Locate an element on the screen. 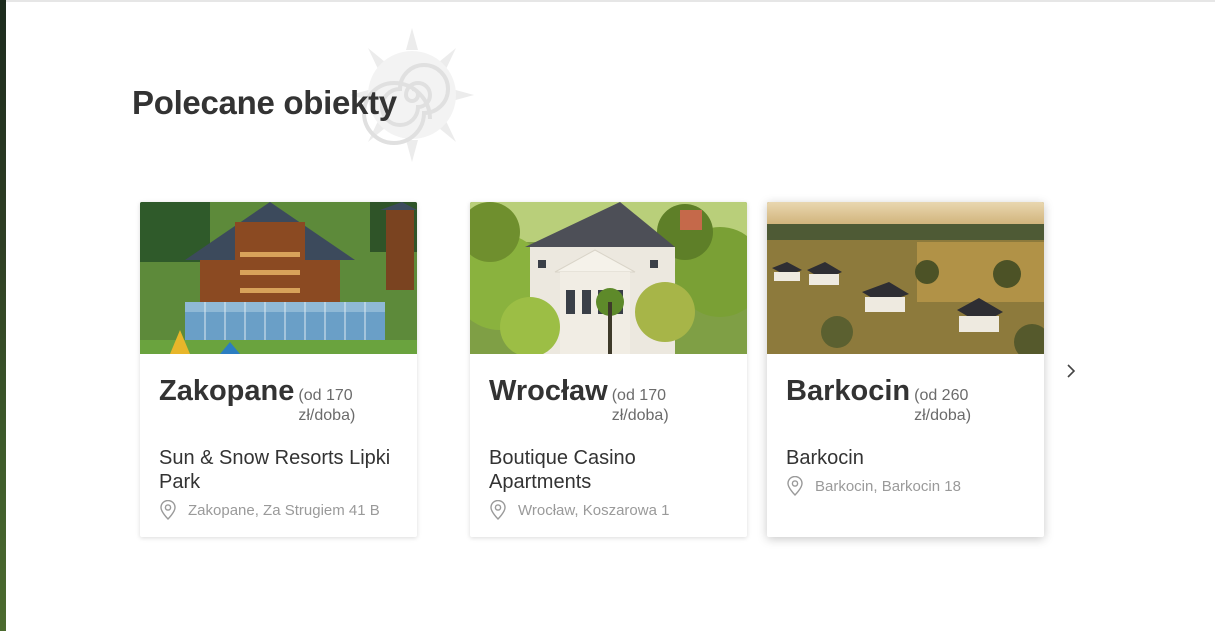 Image resolution: width=1215 pixels, height=631 pixels. card-property-name: Boutique Casino Apartments is located at coordinates (562, 470).